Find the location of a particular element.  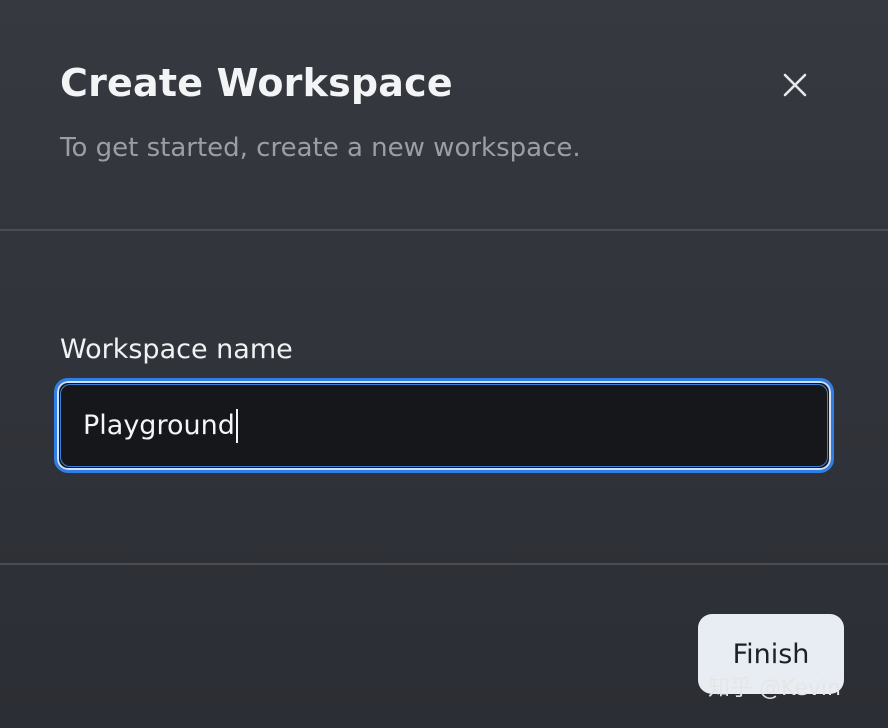

dialog-title: Create Workspace is located at coordinates (256, 83).